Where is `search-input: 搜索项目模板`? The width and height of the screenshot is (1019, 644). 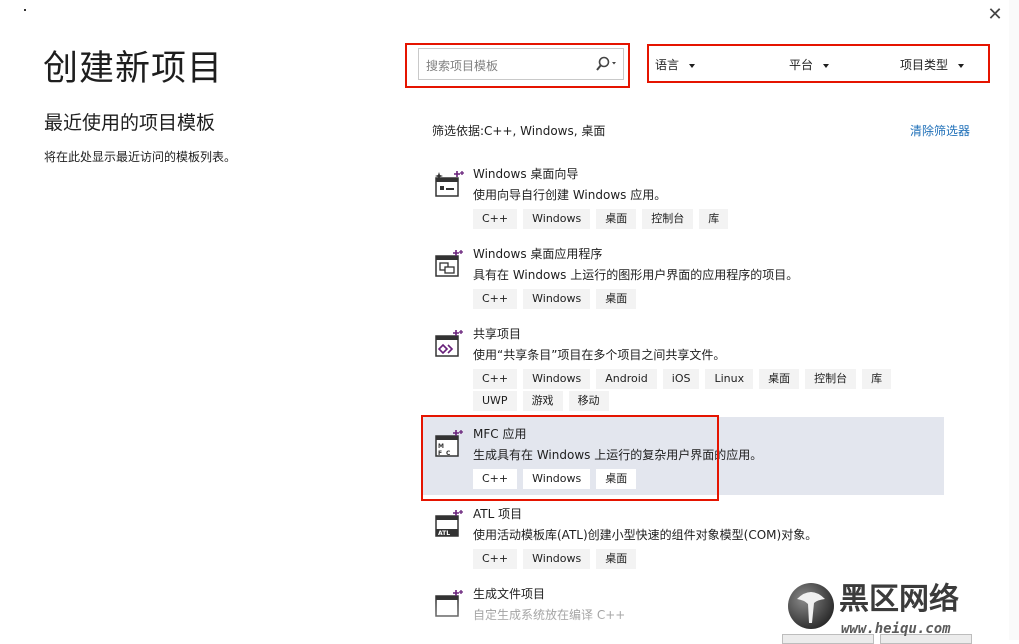
search-input: 搜索项目模板 is located at coordinates (521, 64).